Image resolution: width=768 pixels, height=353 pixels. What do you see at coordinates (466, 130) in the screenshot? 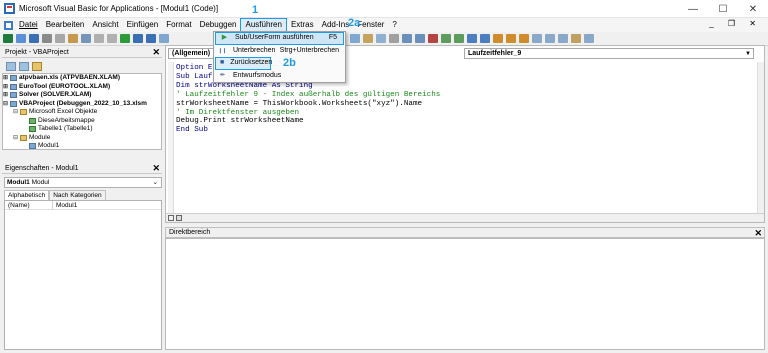
I see `code-line: End Sub` at bounding box center [466, 130].